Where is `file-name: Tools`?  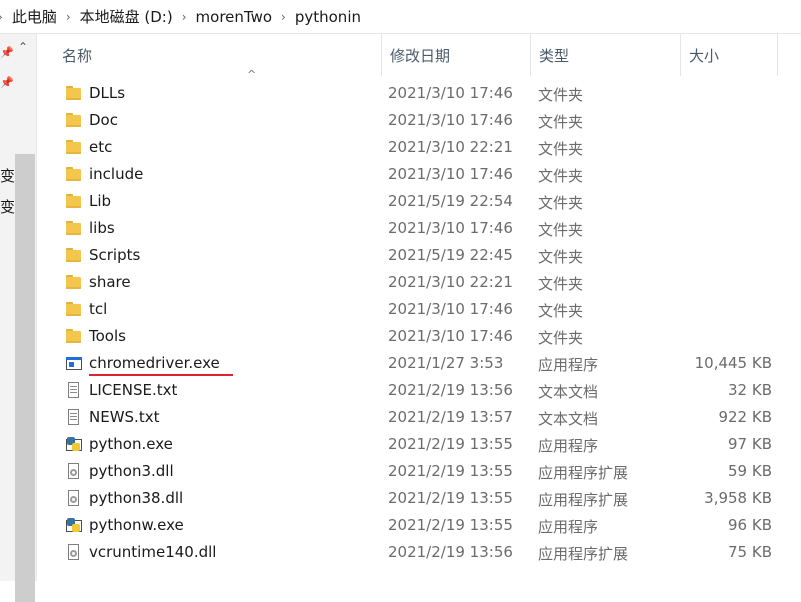
file-name: Tools is located at coordinates (107, 336).